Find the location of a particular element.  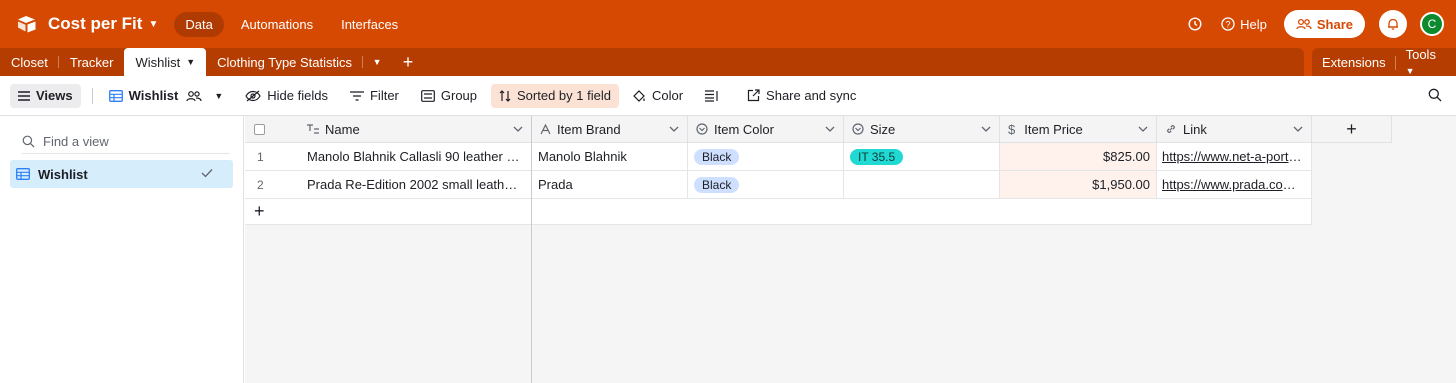

tab-bar-right-actions: Extensions Tools ▼ is located at coordinates (1384, 62).